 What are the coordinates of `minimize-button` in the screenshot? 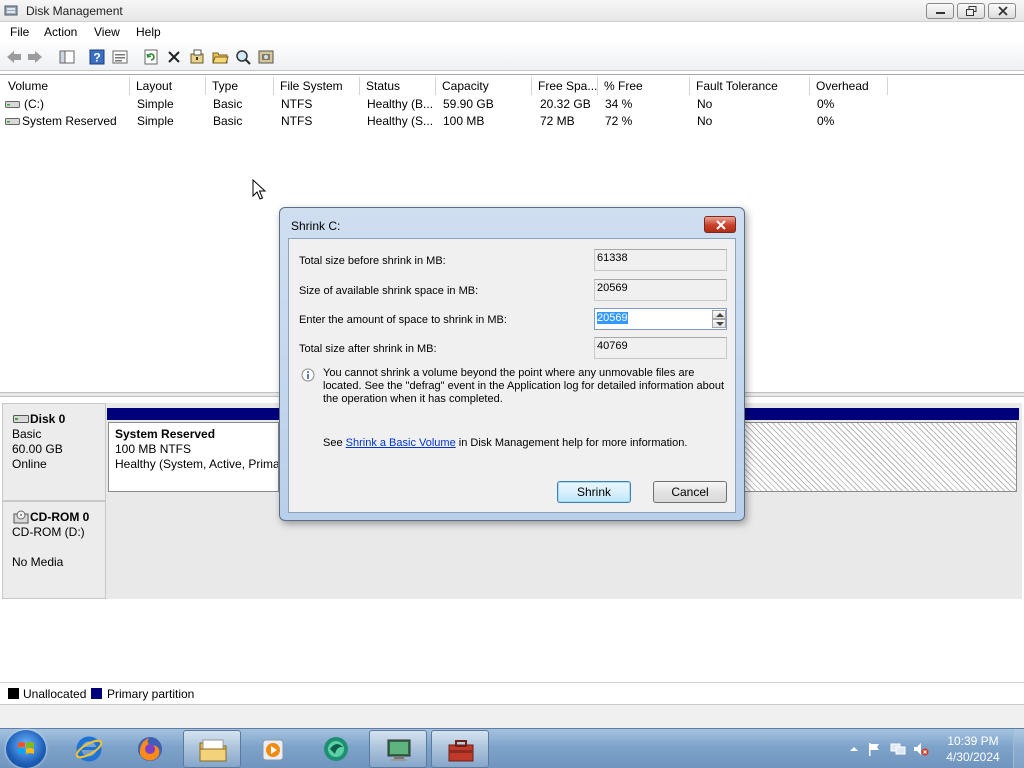 It's located at (940, 11).